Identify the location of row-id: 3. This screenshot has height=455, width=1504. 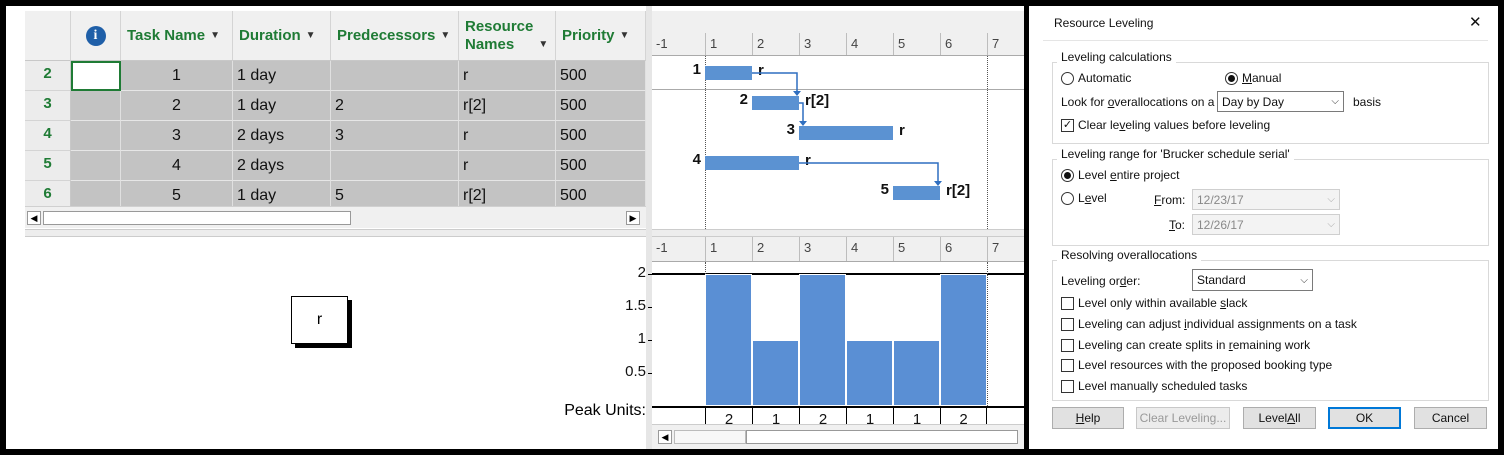
(48, 106).